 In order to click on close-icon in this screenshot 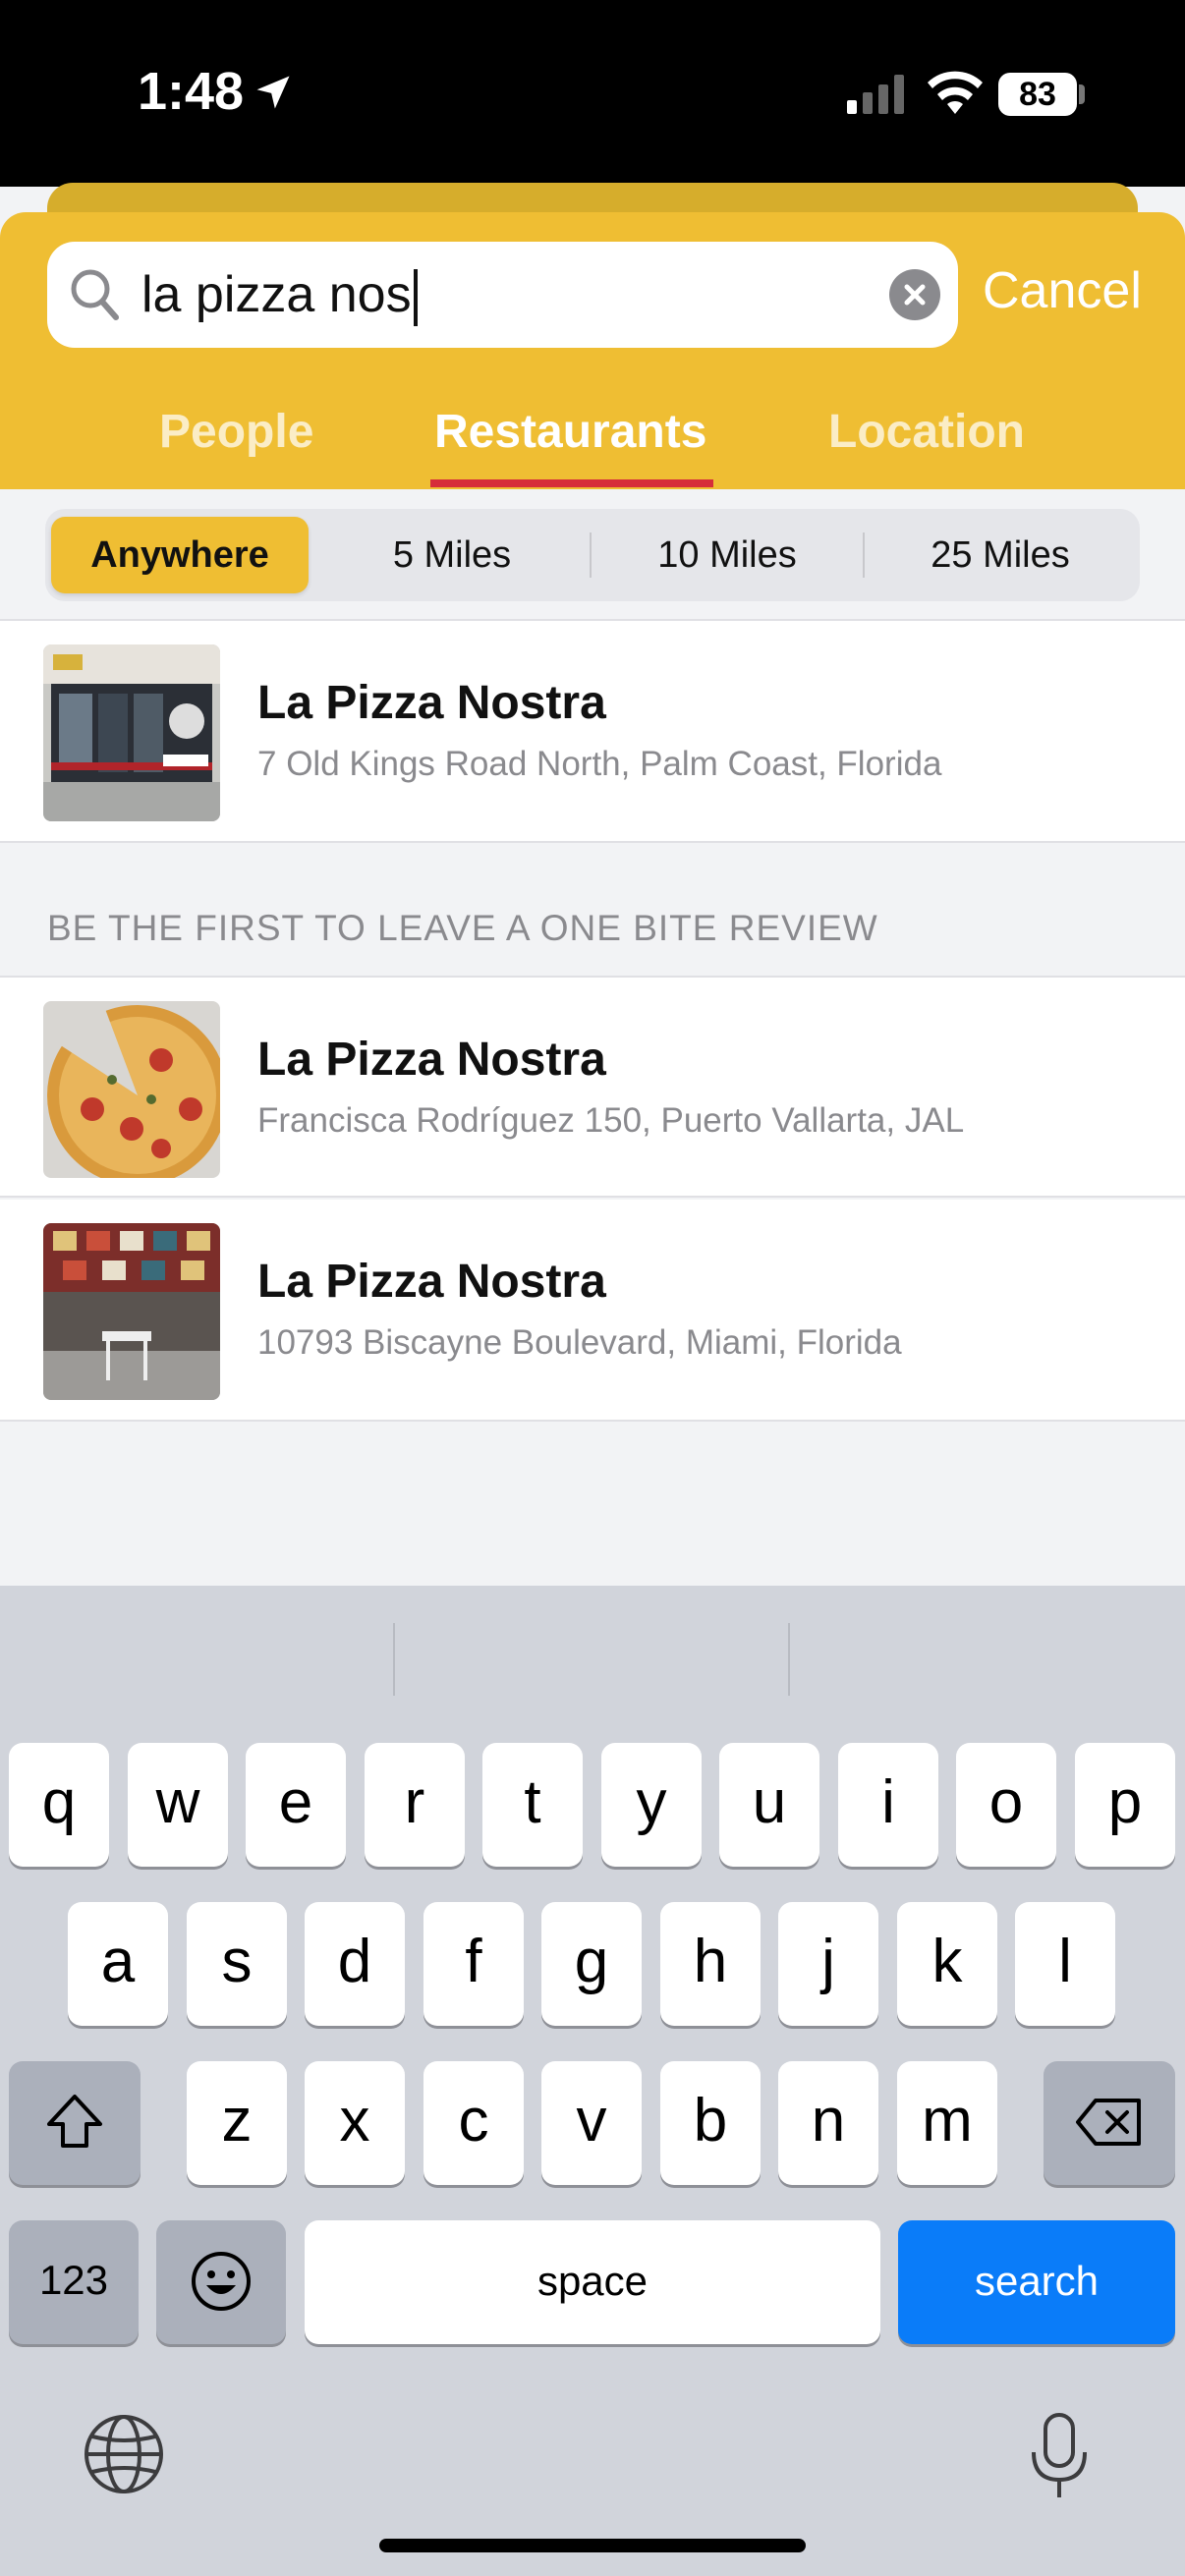, I will do `click(915, 295)`.